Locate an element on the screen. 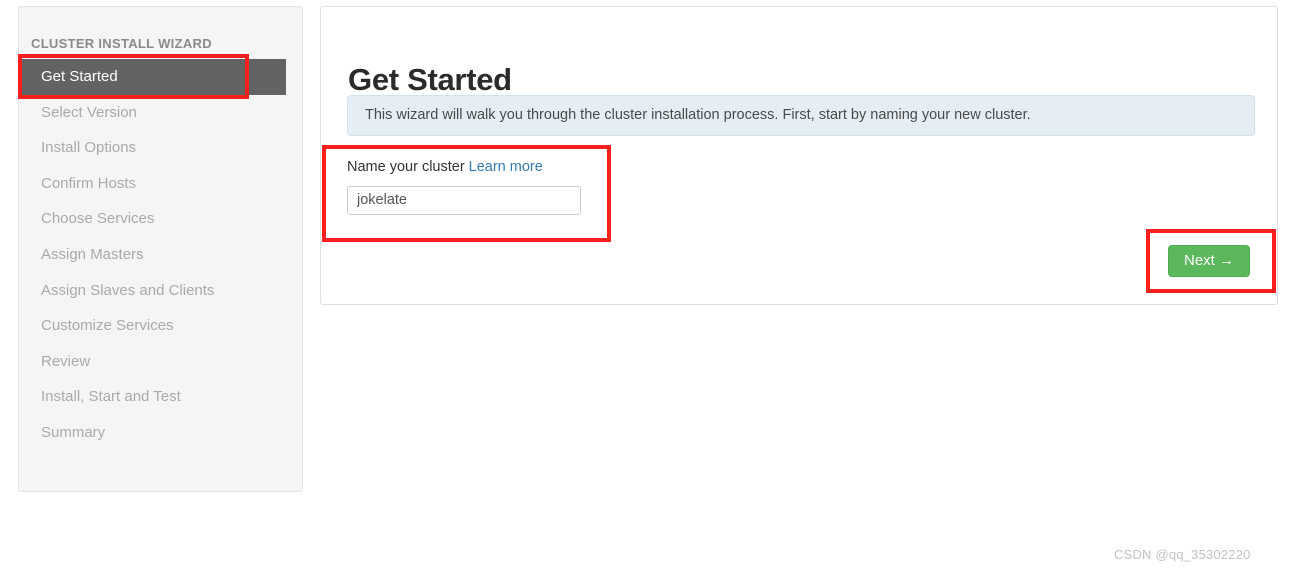 This screenshot has width=1301, height=576. sidebar-item-confirm-hosts: Confirm Hosts is located at coordinates (160, 184).